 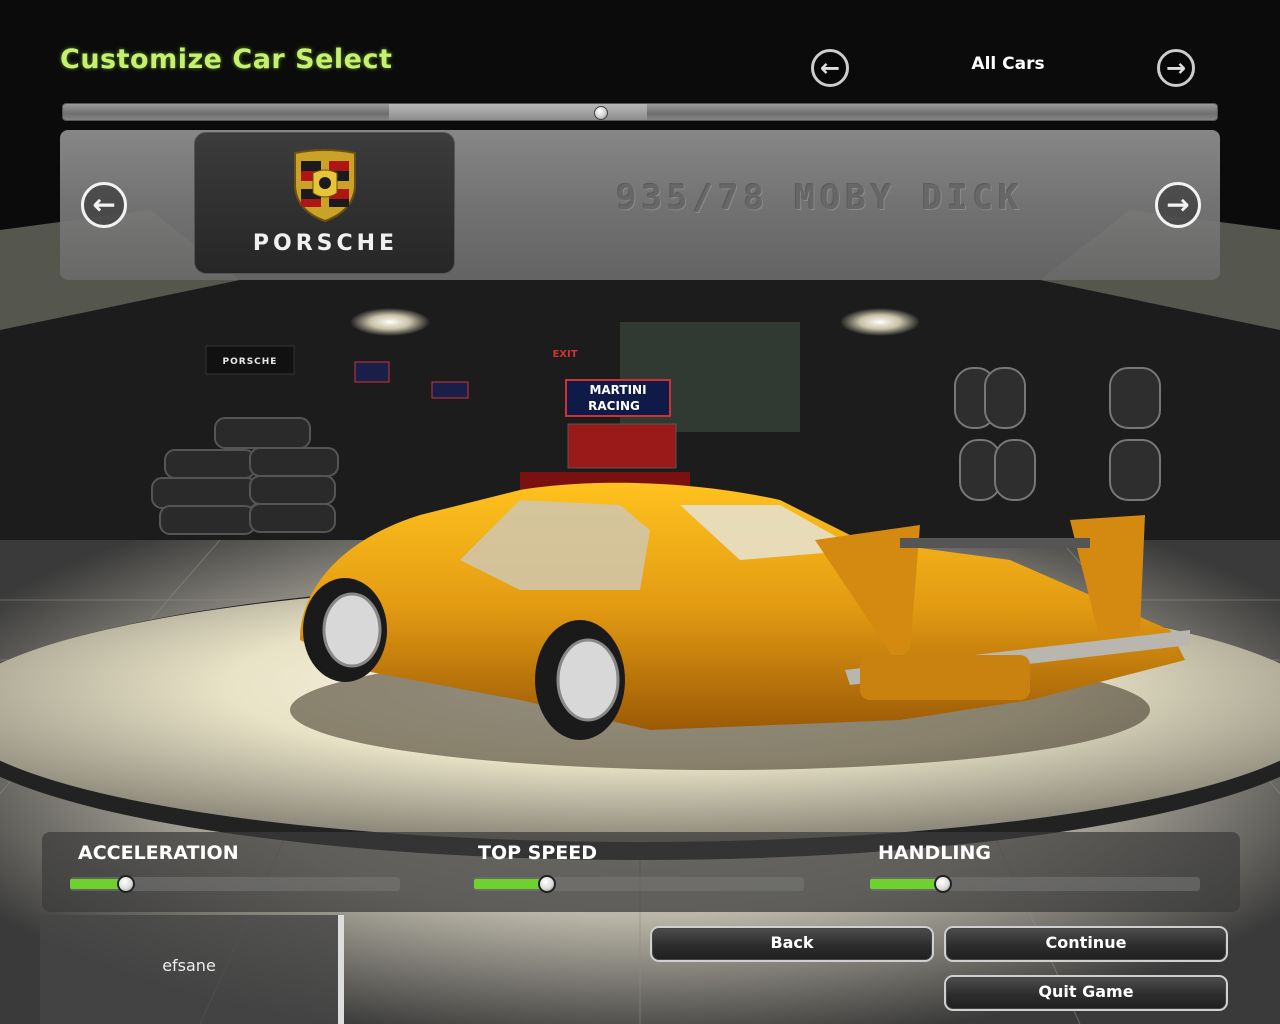 I want to click on player-profile-box: efsane, so click(x=189, y=969).